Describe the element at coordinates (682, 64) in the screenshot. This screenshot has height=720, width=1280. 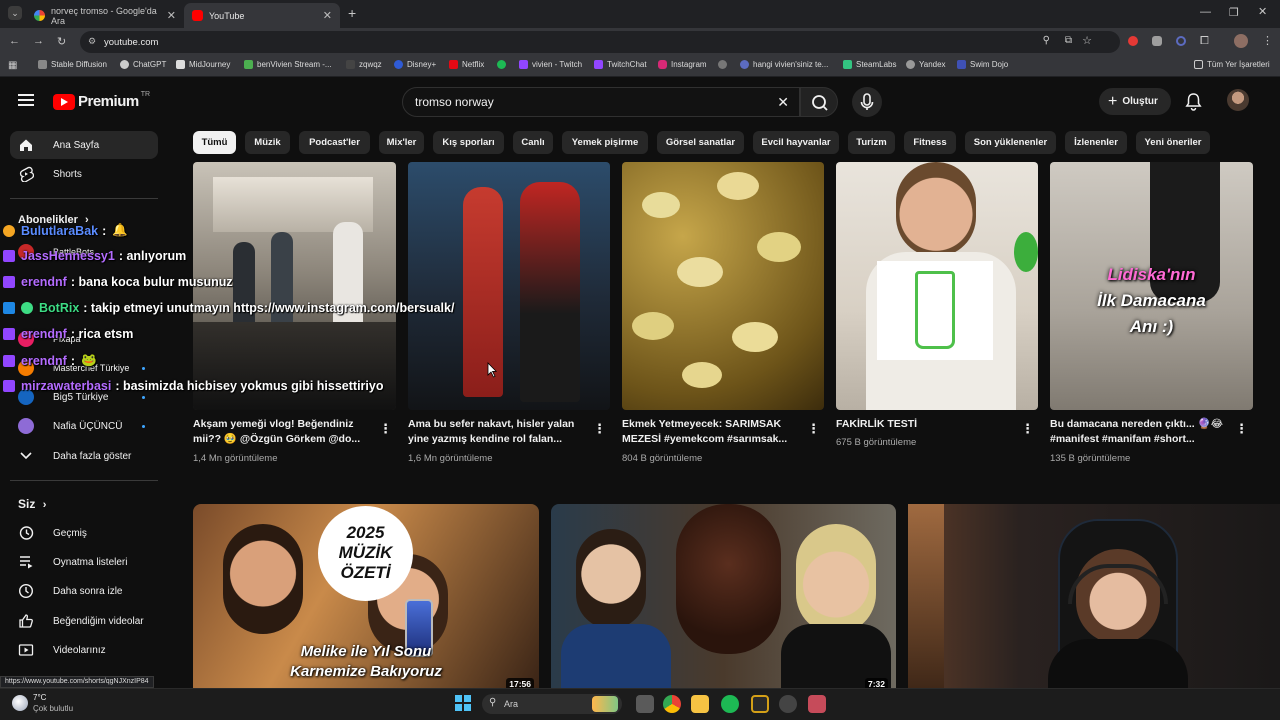
I see `bookmark-item: Instagram` at that location.